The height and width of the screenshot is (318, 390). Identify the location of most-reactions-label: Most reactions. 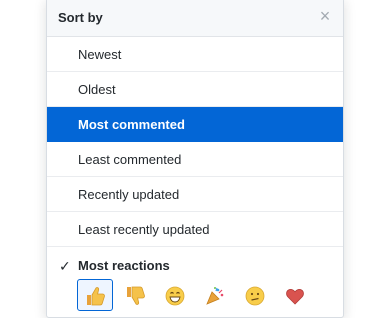
(124, 265).